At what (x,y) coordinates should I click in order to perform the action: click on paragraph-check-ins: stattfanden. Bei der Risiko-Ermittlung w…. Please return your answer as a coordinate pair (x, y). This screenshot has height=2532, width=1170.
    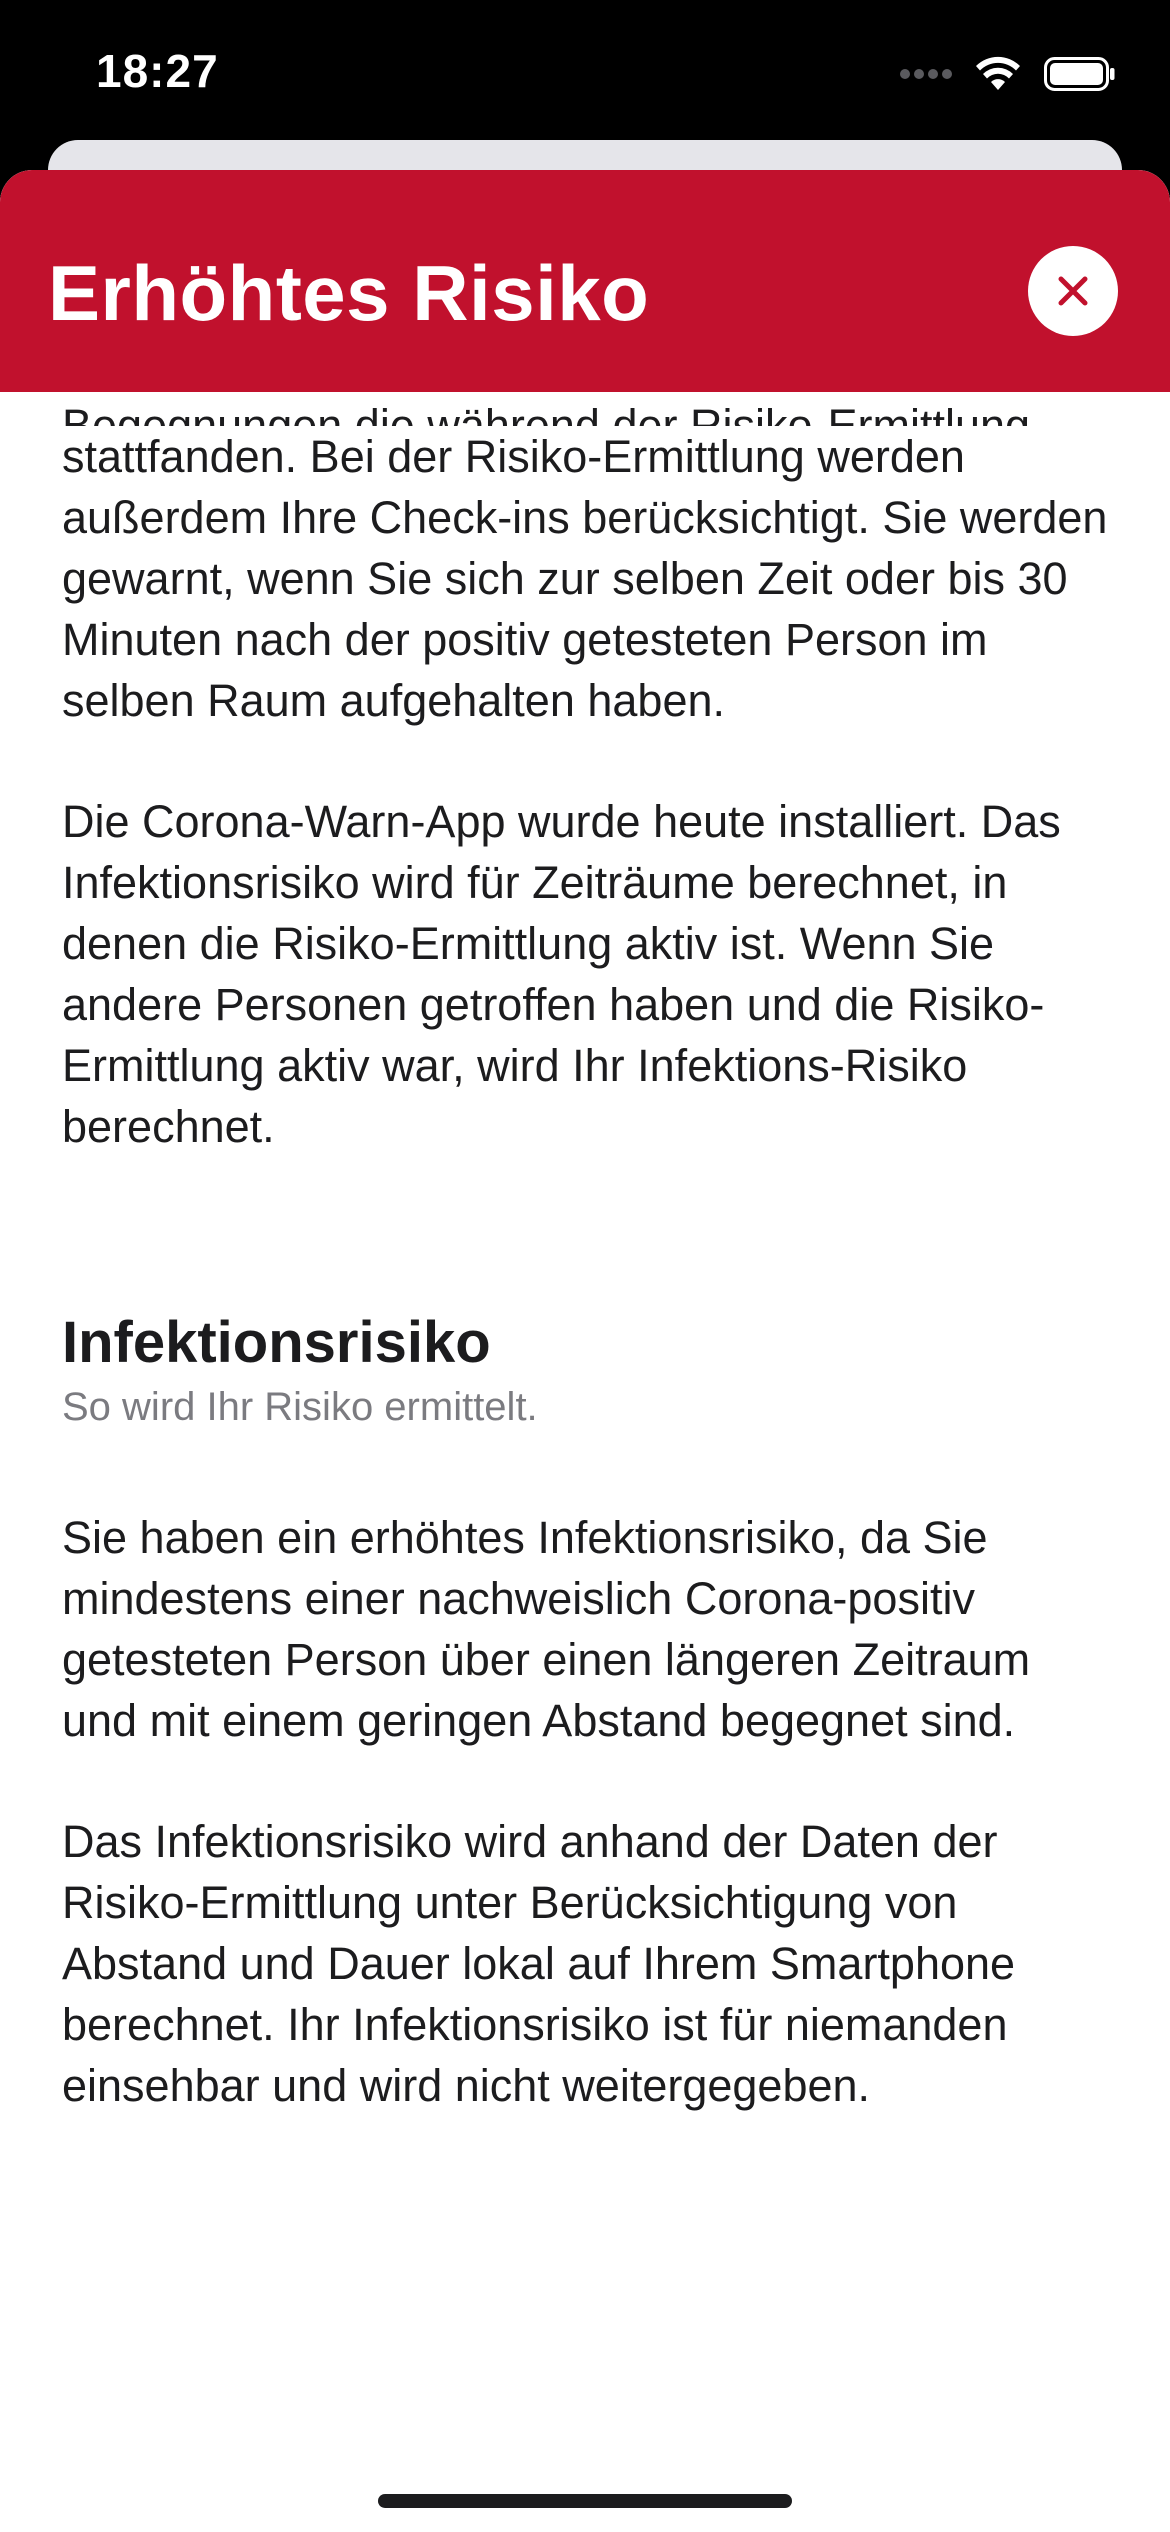
    Looking at the image, I should click on (585, 578).